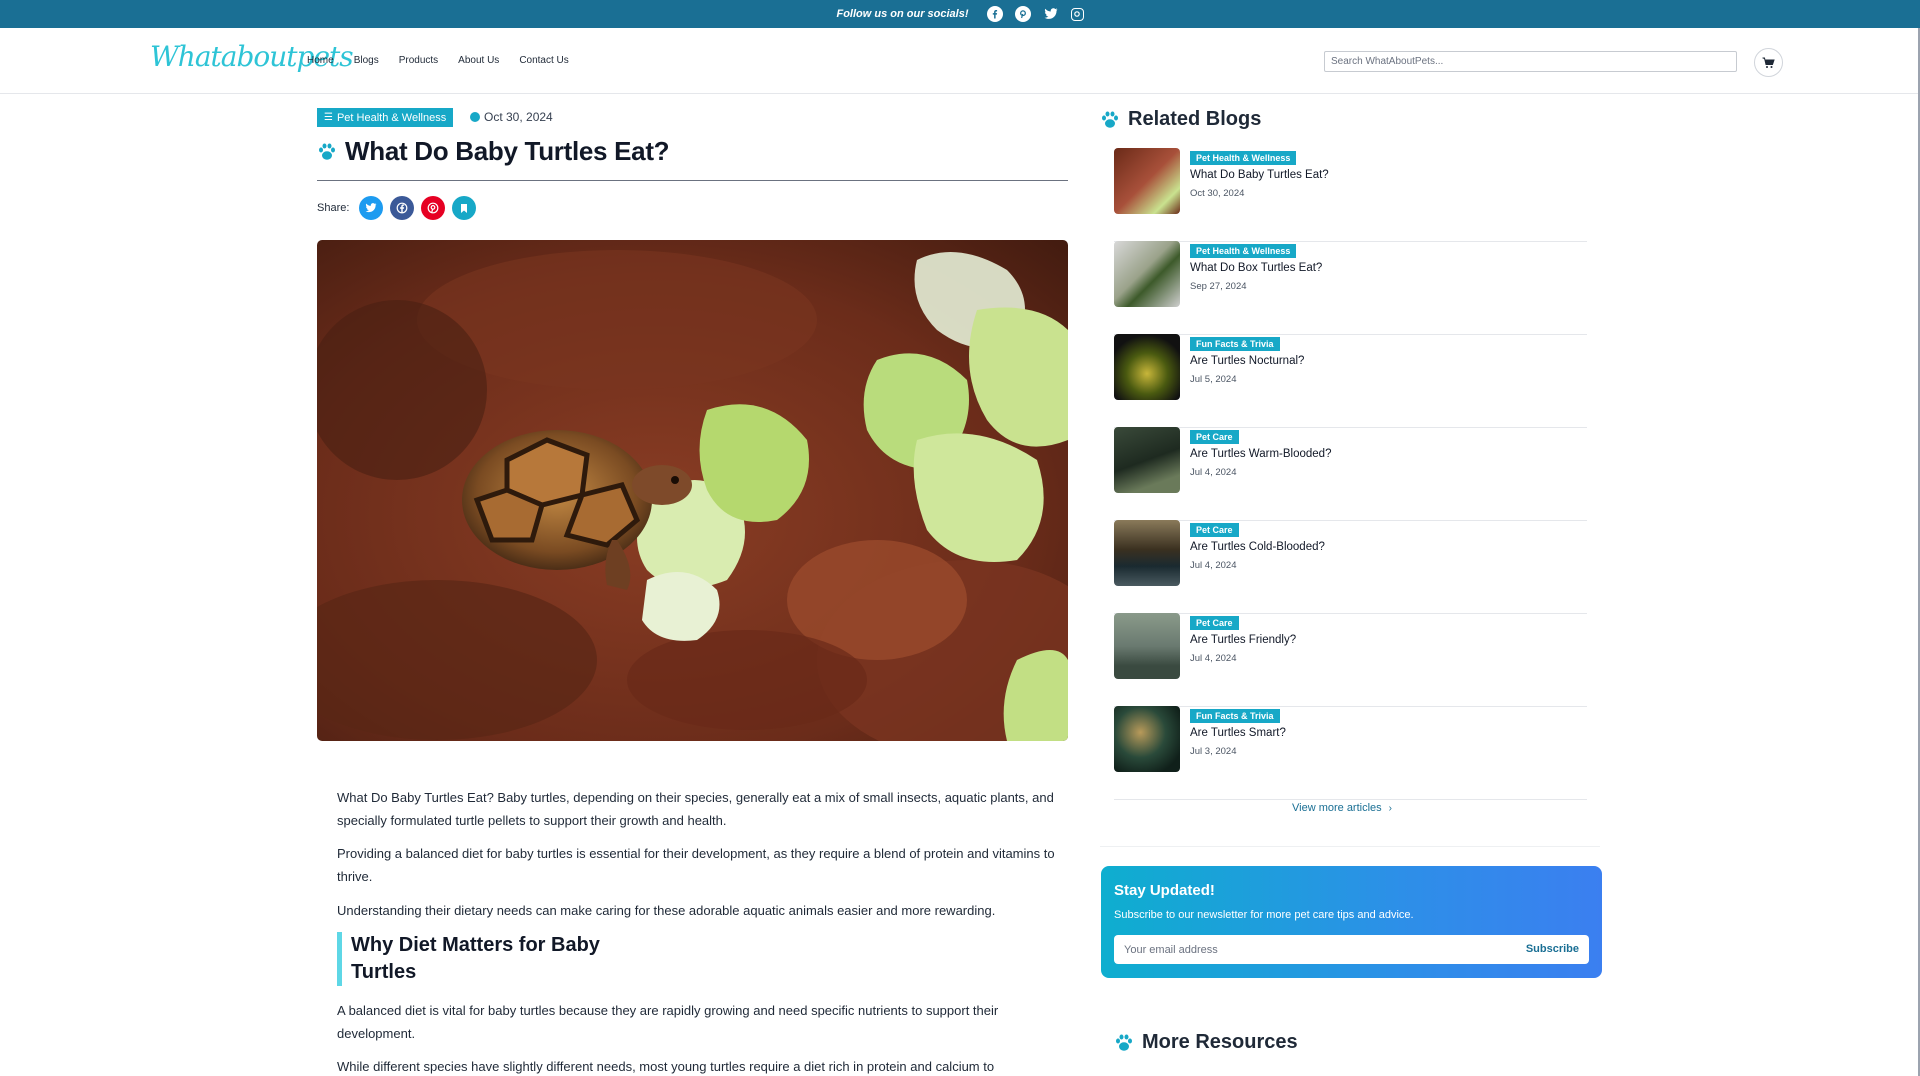 This screenshot has height=1076, width=1920. What do you see at coordinates (1213, 751) in the screenshot?
I see `related-blog-date: Jul 3, 2024` at bounding box center [1213, 751].